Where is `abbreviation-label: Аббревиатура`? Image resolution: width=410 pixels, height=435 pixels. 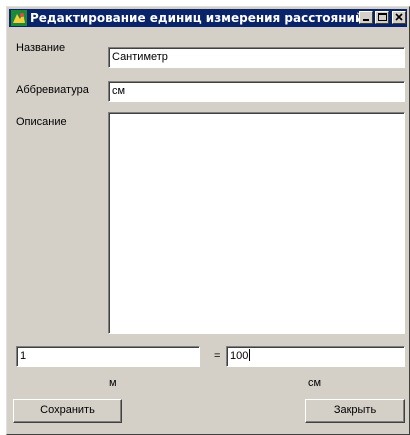 abbreviation-label: Аббревиатура is located at coordinates (52, 90).